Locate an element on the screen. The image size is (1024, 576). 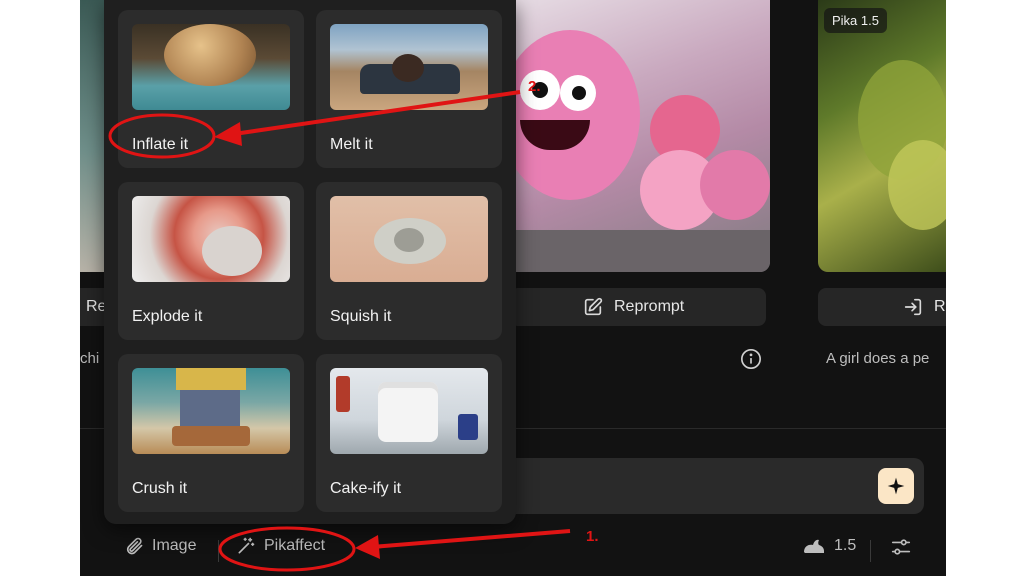
pikaffect-button: Pikaffect is located at coordinates (280, 546).